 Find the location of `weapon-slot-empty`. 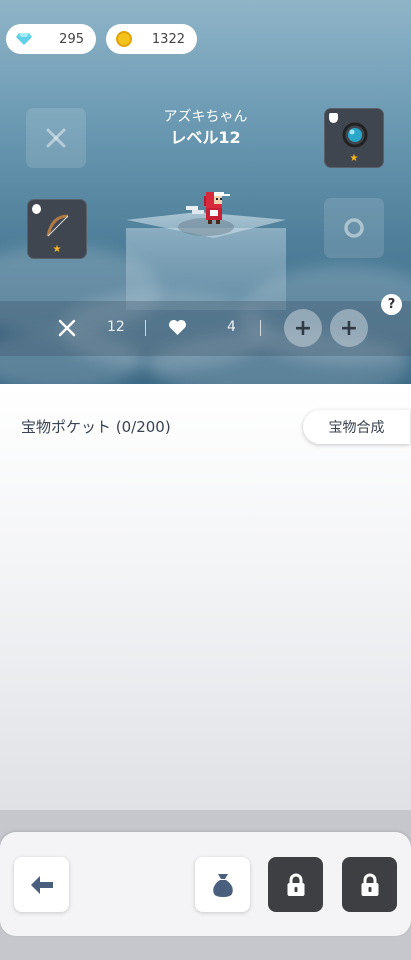

weapon-slot-empty is located at coordinates (56, 138).